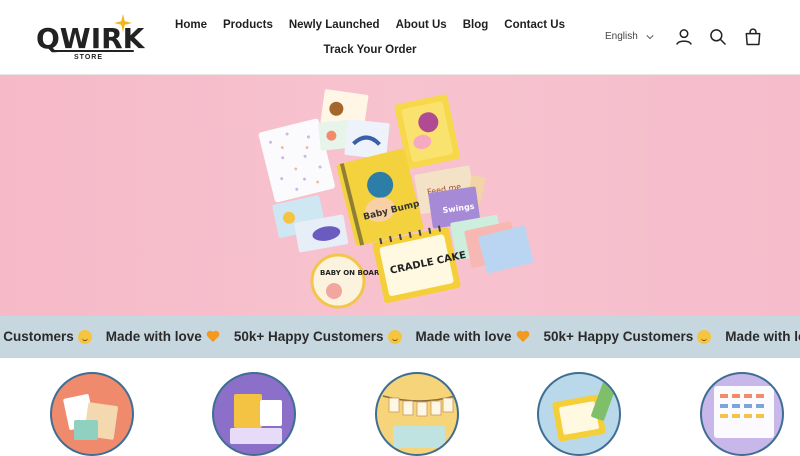 This screenshot has width=800, height=456. Describe the element at coordinates (94, 51) in the screenshot. I see `logo-underline` at that location.